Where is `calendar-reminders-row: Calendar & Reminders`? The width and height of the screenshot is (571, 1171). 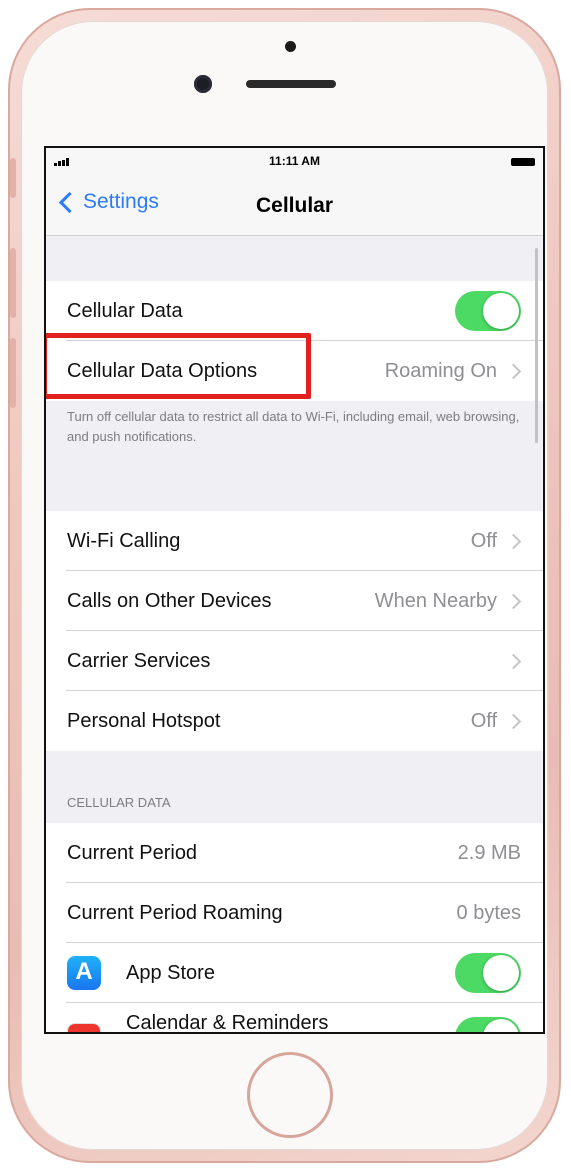 calendar-reminders-row: Calendar & Reminders is located at coordinates (294, 1017).